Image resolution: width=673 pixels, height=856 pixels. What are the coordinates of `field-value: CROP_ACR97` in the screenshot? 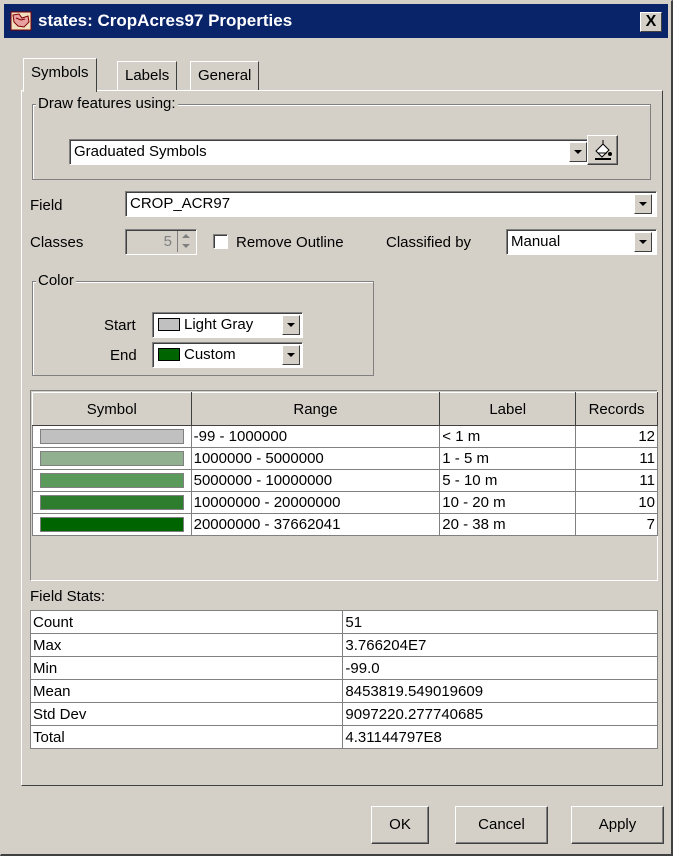 It's located at (180, 203).